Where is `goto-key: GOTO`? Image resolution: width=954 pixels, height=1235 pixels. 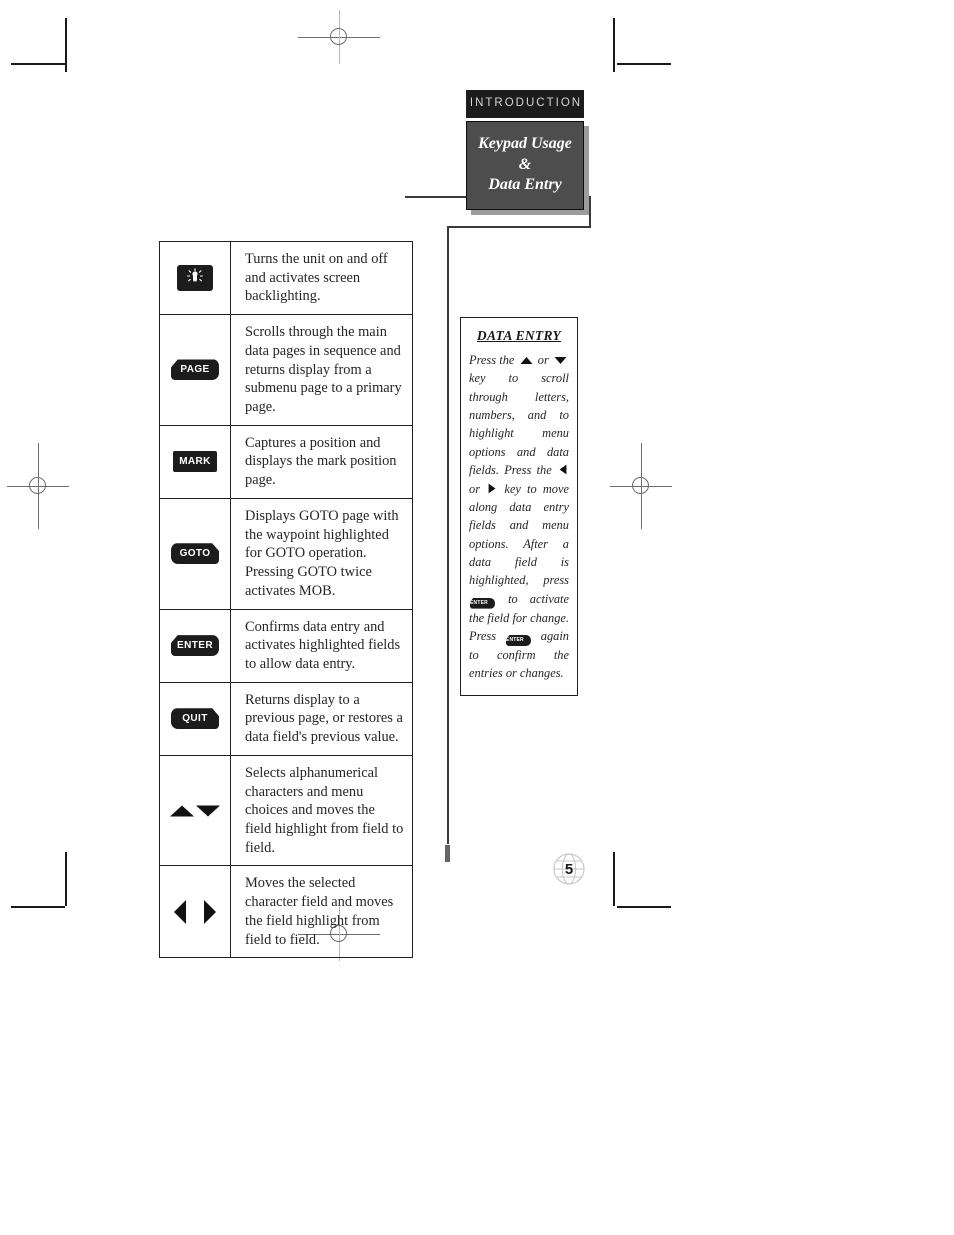 goto-key: GOTO is located at coordinates (195, 554).